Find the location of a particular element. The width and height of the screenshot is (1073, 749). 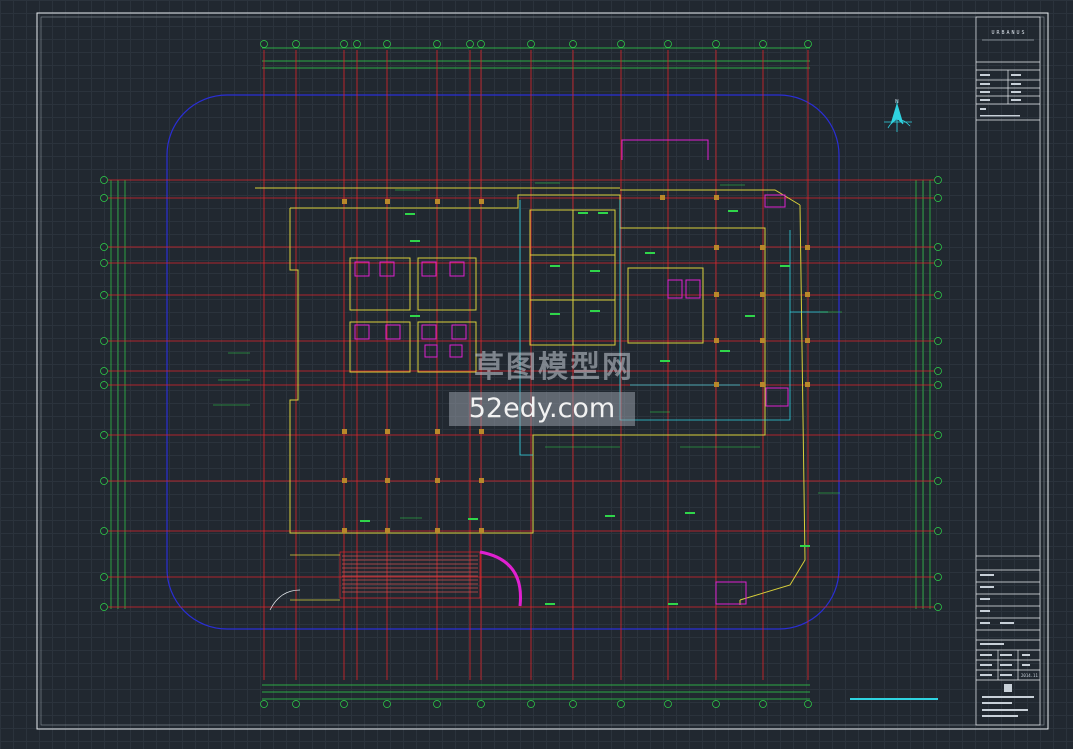

title-block-brand: URBANUS is located at coordinates (1009, 33).